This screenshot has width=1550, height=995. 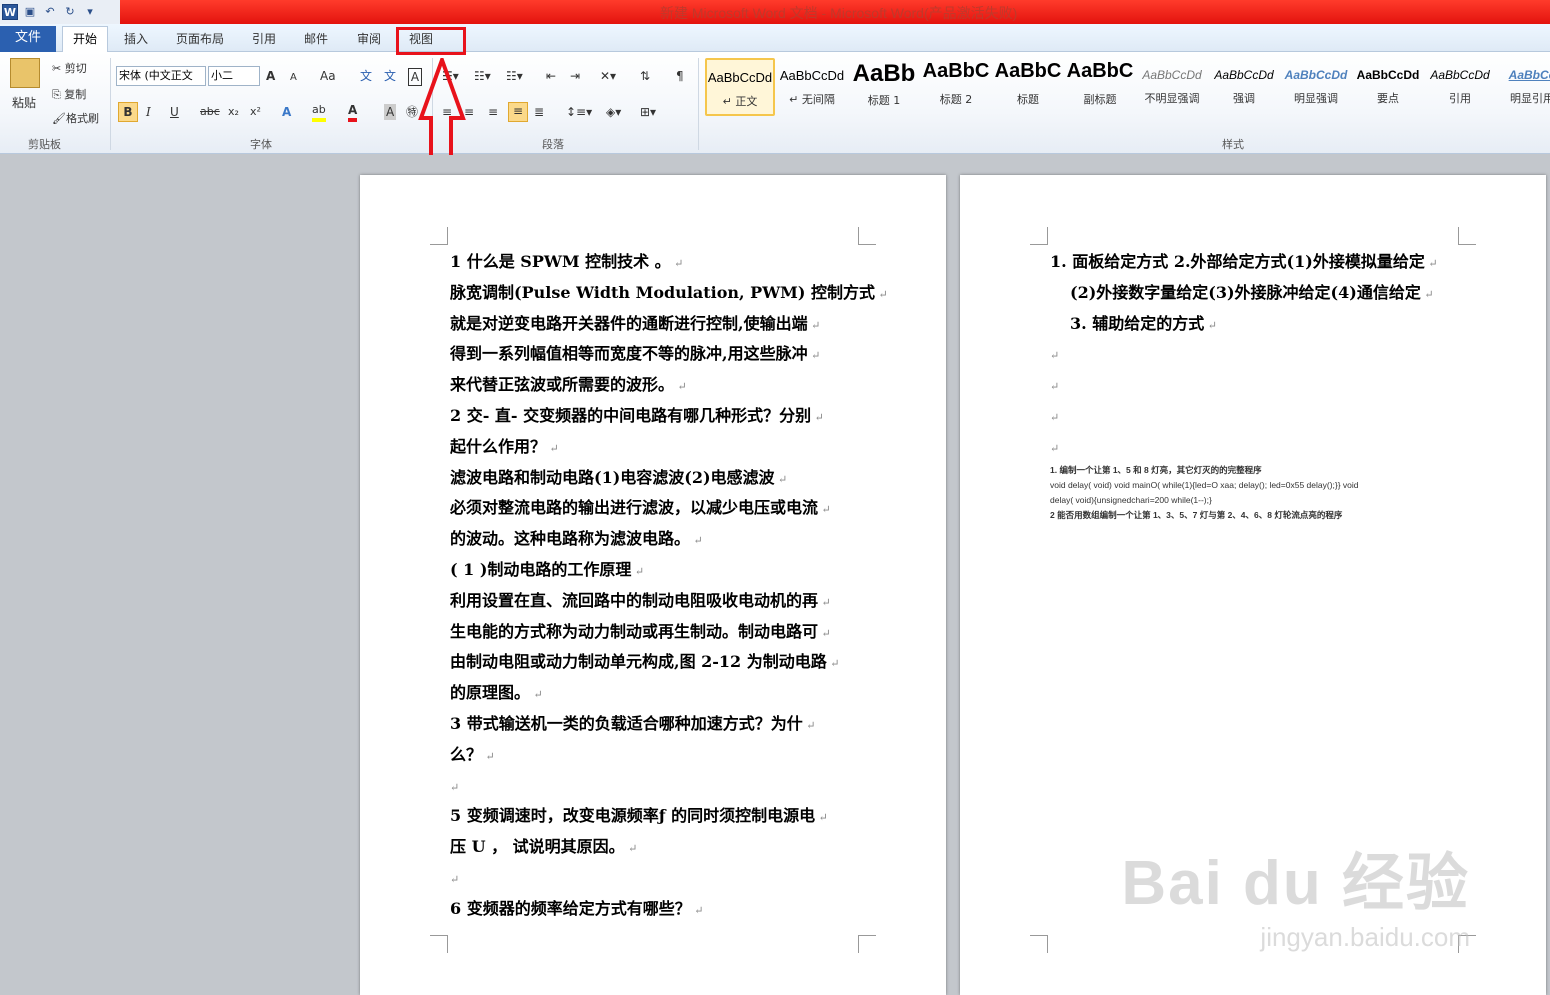 What do you see at coordinates (608, 76) in the screenshot?
I see `chinese-layout-icon: ✕▾` at bounding box center [608, 76].